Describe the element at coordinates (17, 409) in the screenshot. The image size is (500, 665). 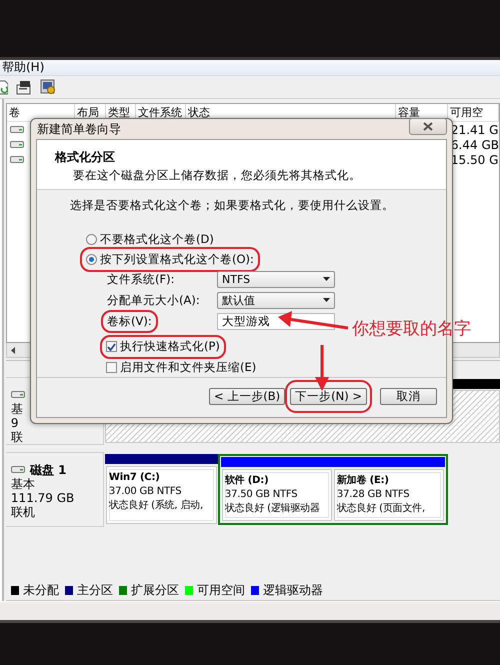
I see `disk-info: 基` at that location.